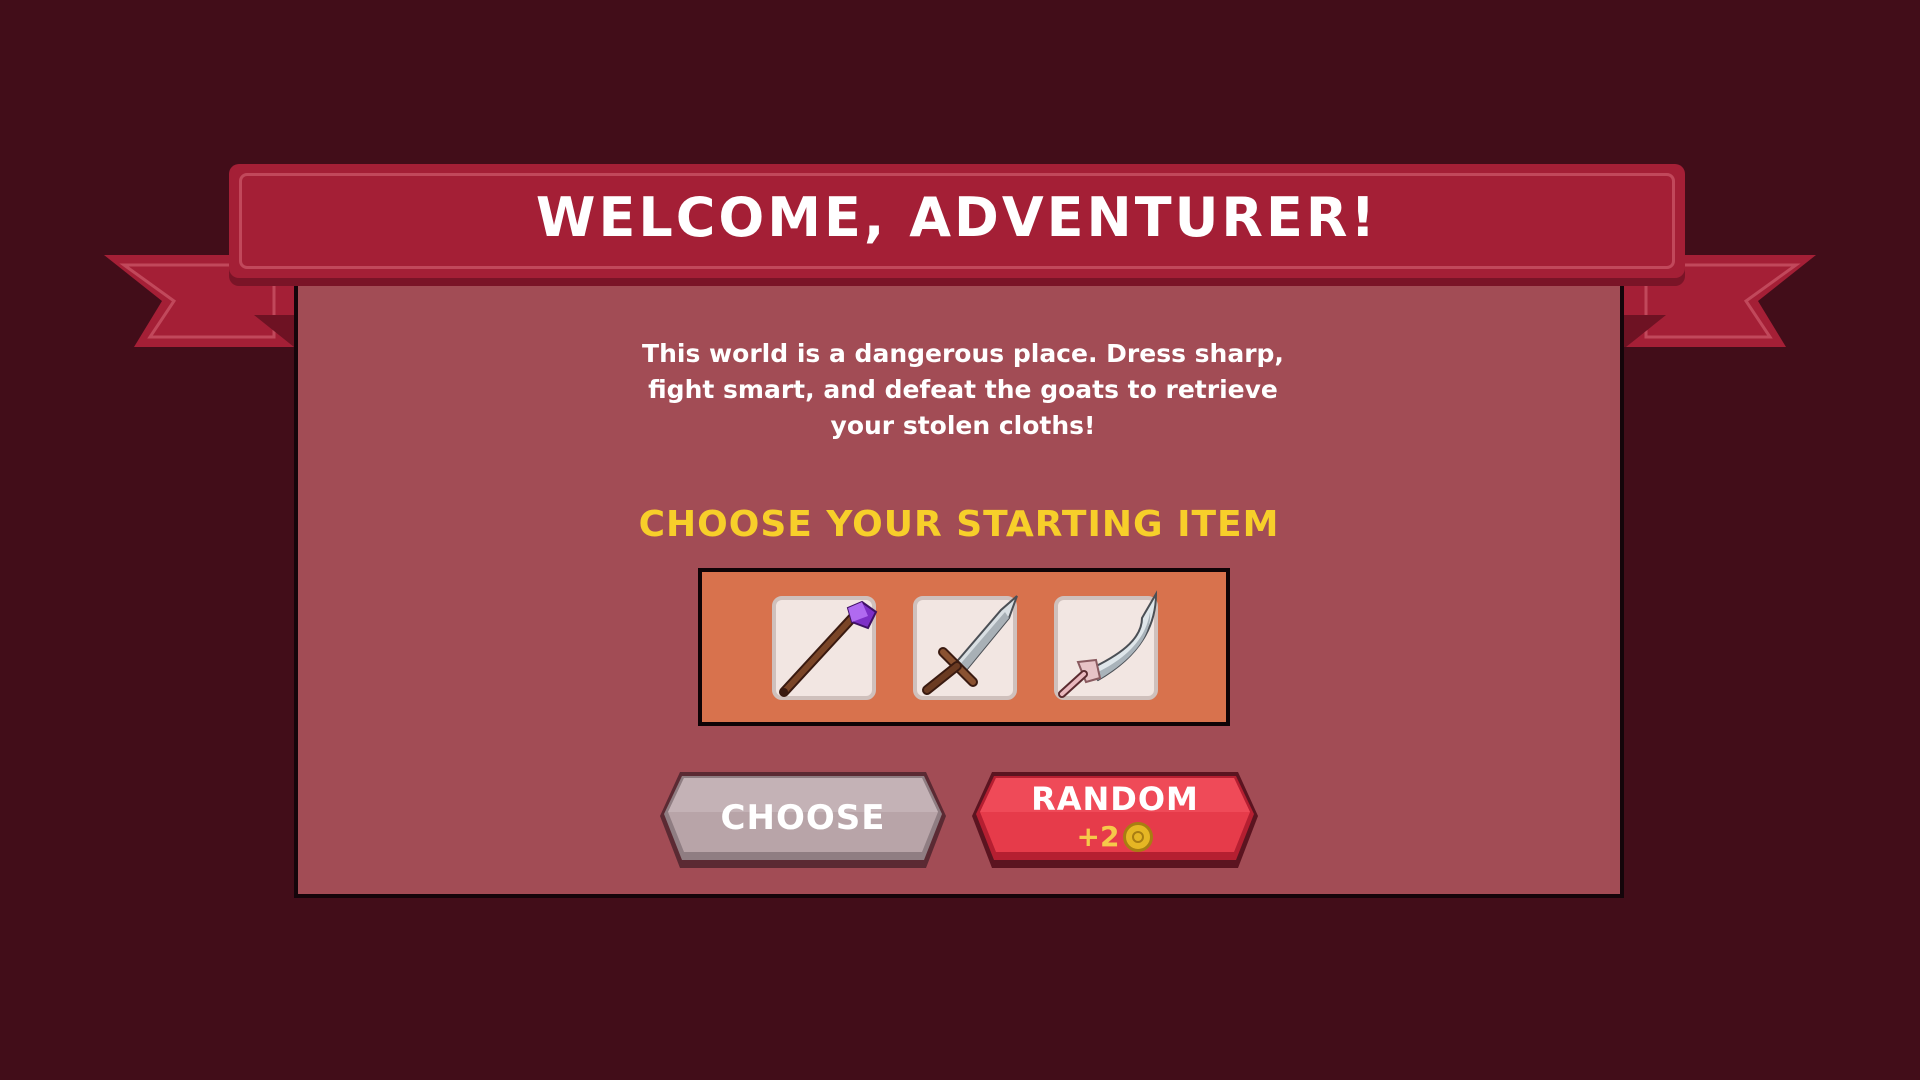 The image size is (1920, 1080). Describe the element at coordinates (970, 645) in the screenshot. I see `sword-icon` at that location.